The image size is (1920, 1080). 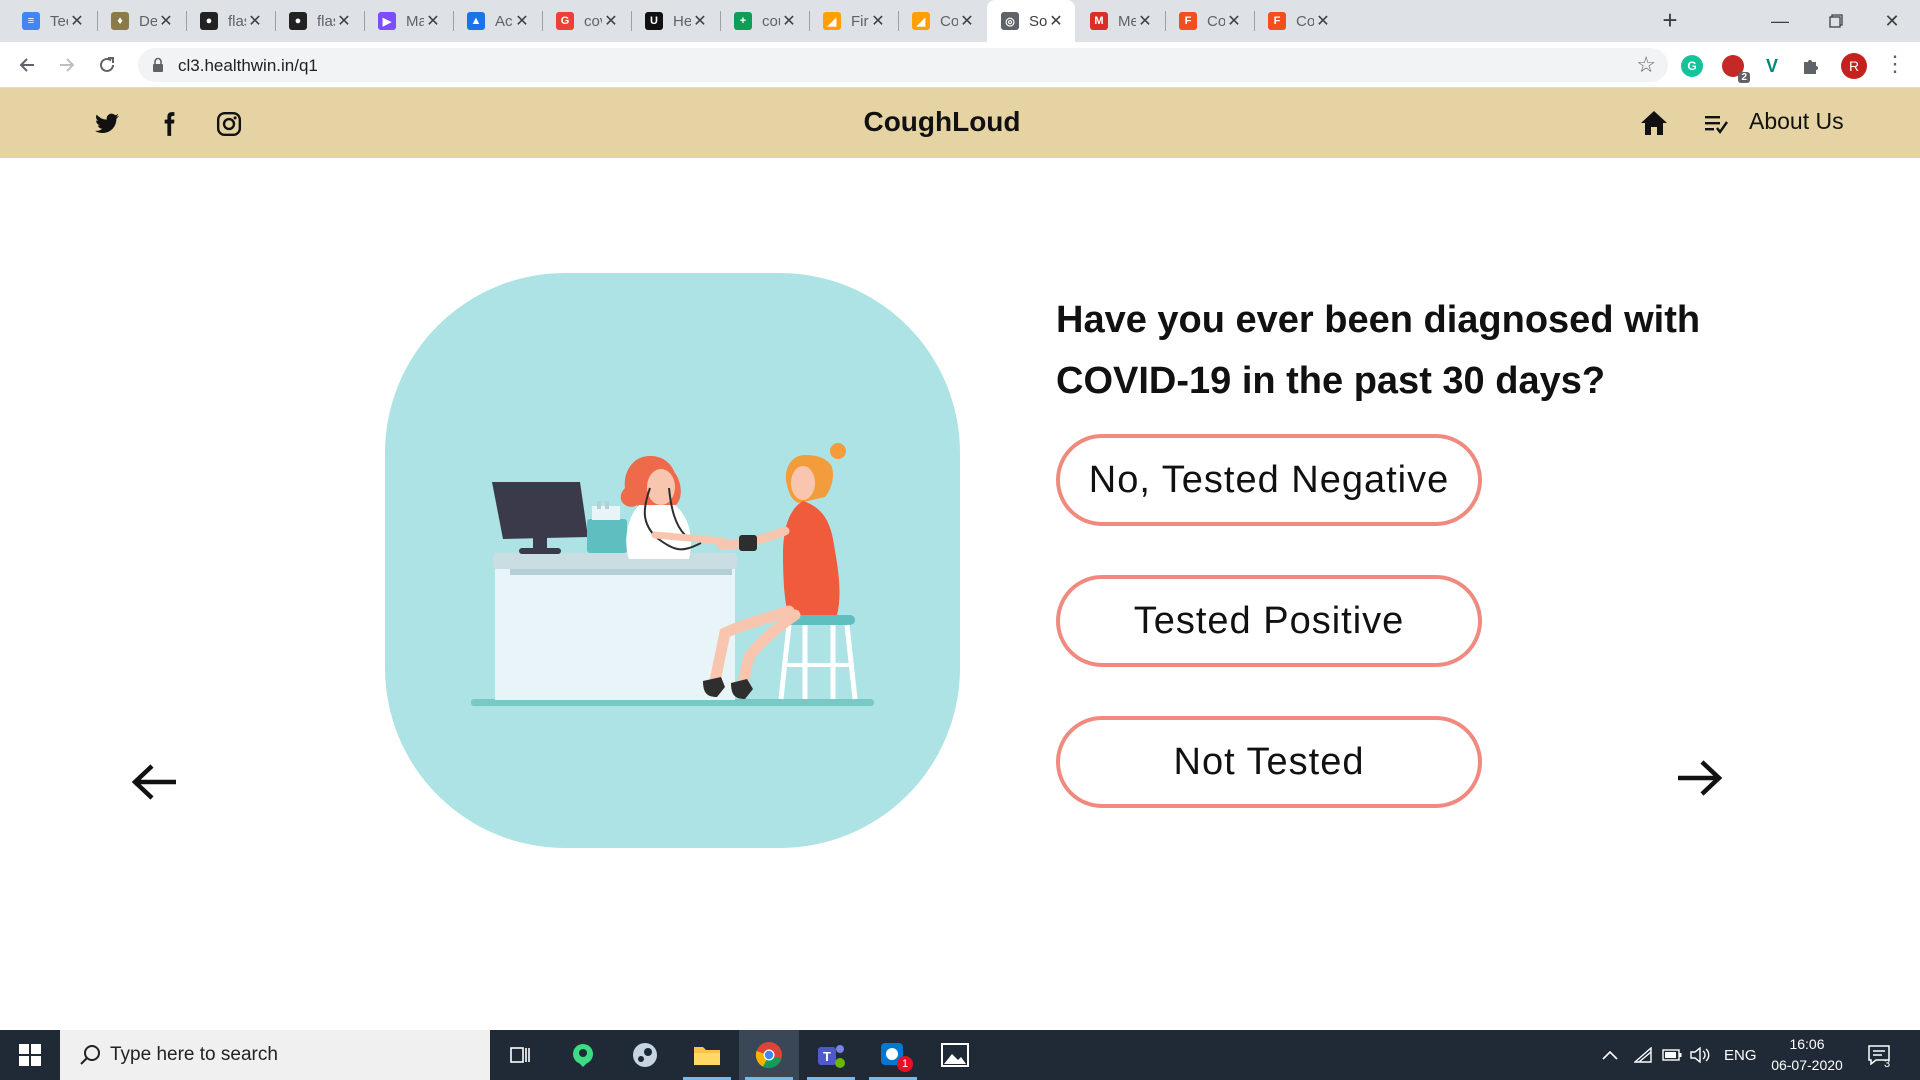 What do you see at coordinates (1038, 21) in the screenshot?
I see `tab-title: Sout` at bounding box center [1038, 21].